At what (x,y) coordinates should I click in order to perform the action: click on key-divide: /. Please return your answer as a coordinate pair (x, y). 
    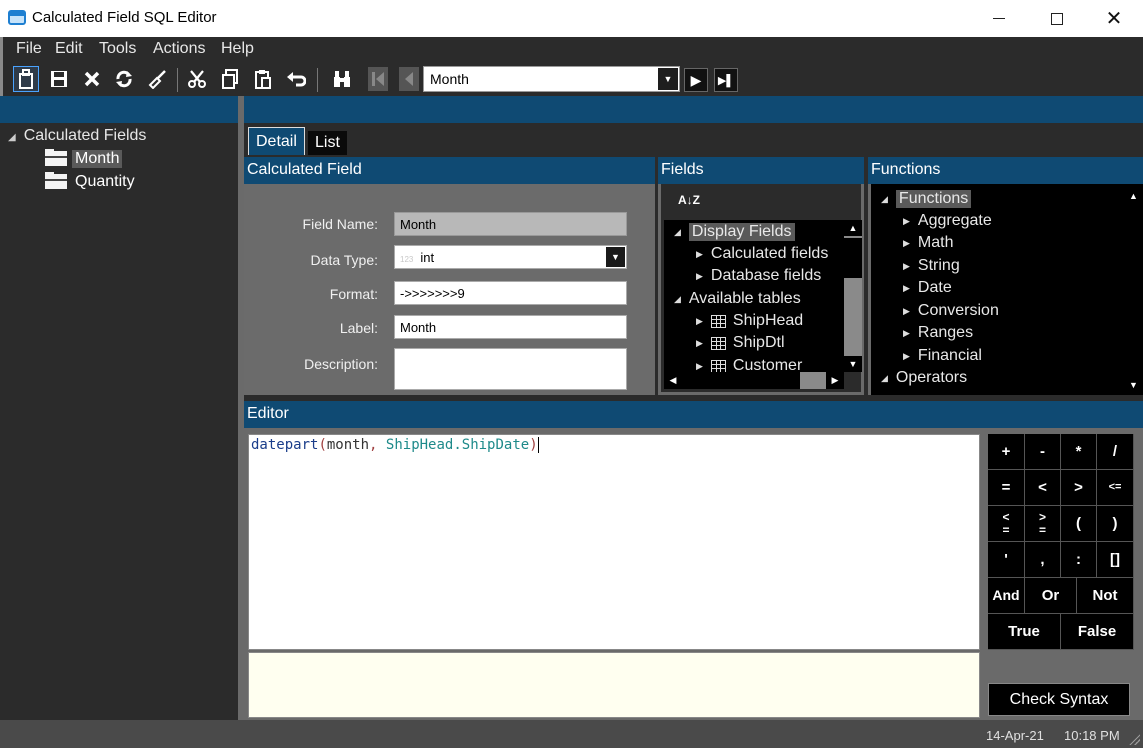
    Looking at the image, I should click on (1115, 452).